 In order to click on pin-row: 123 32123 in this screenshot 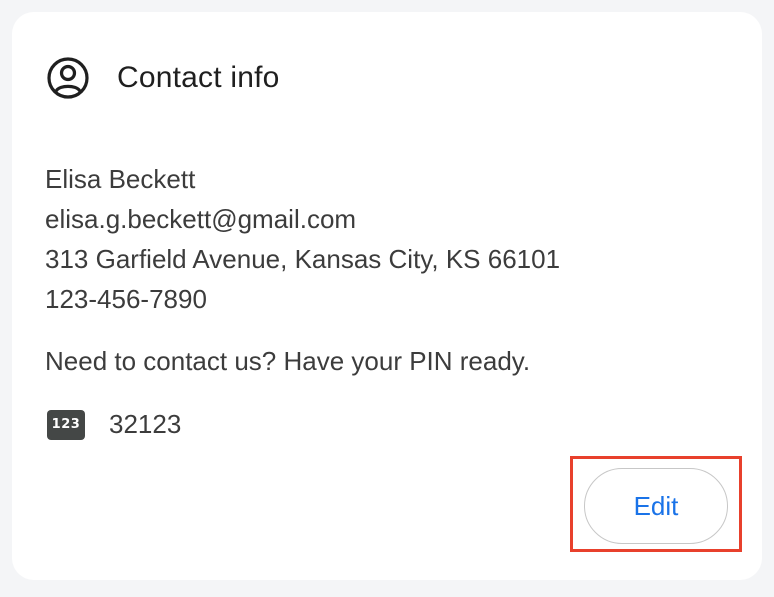, I will do `click(114, 424)`.